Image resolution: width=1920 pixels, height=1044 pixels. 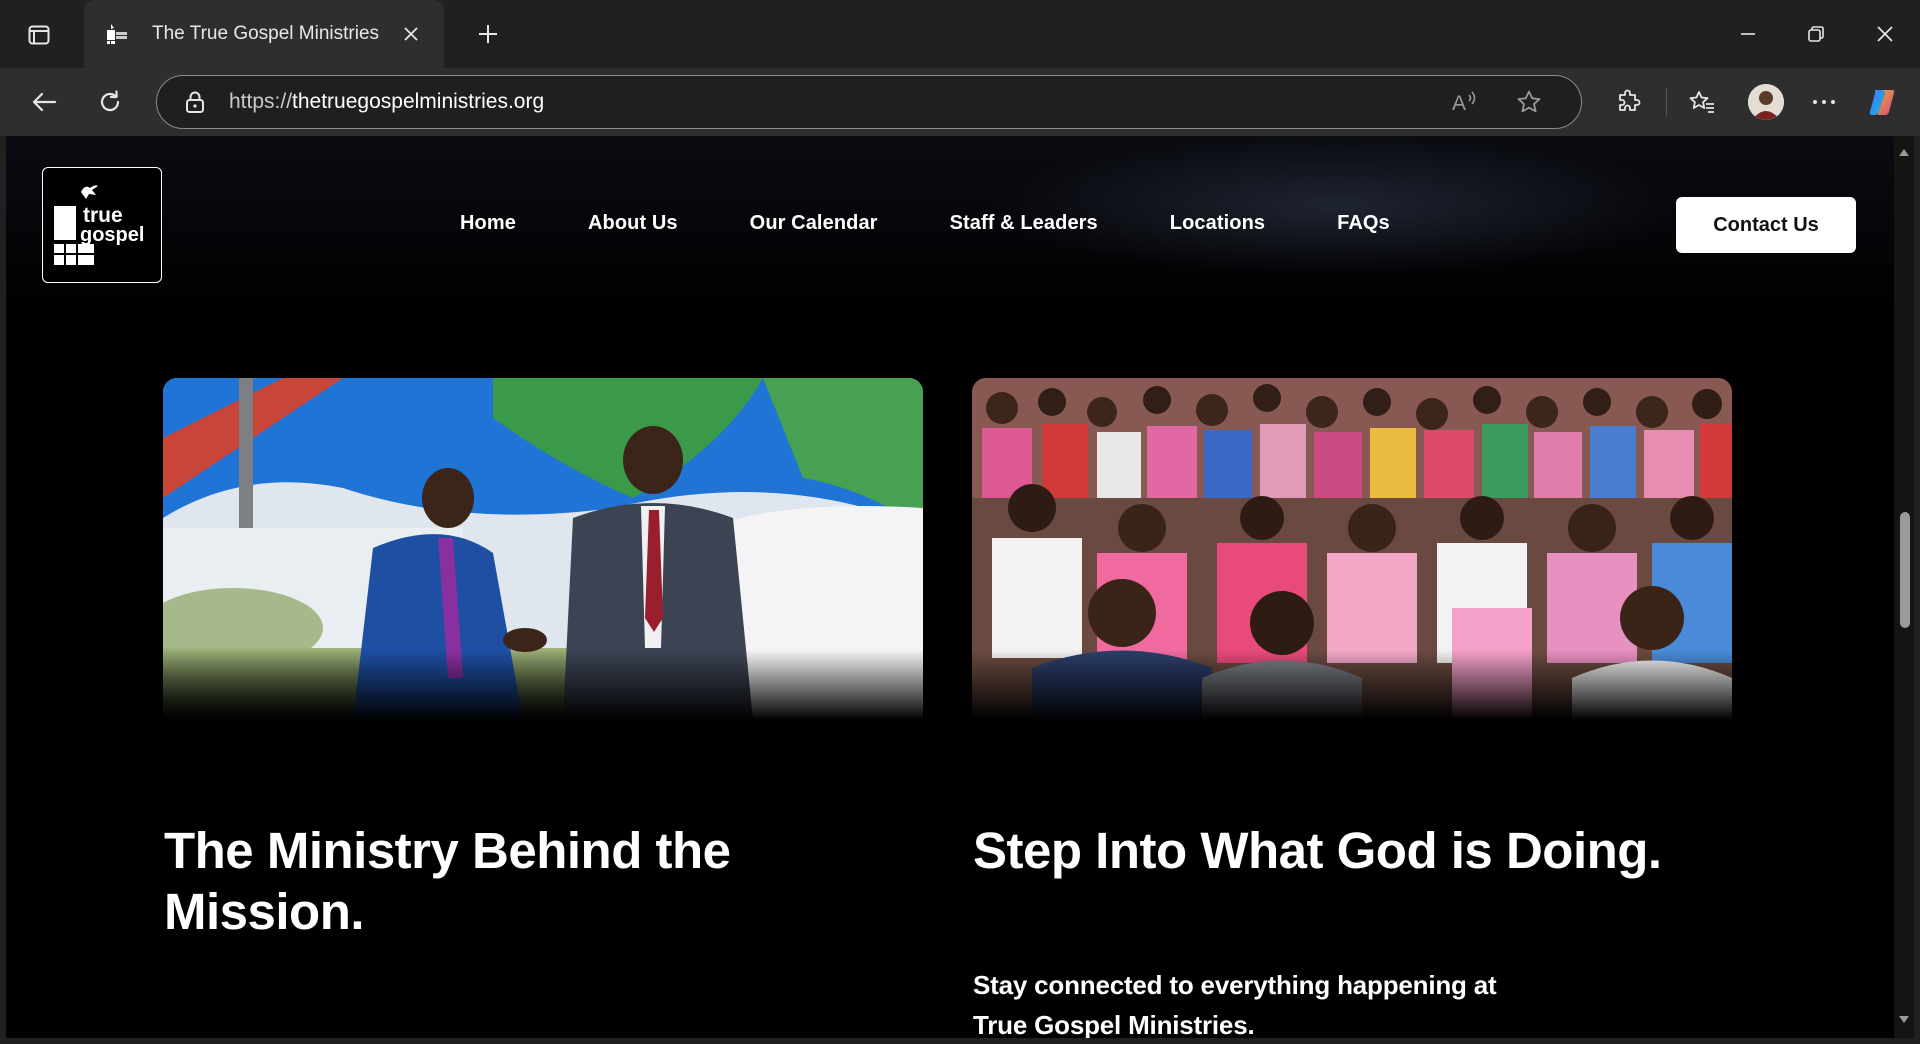 What do you see at coordinates (1628, 102) in the screenshot?
I see `extensions-icon` at bounding box center [1628, 102].